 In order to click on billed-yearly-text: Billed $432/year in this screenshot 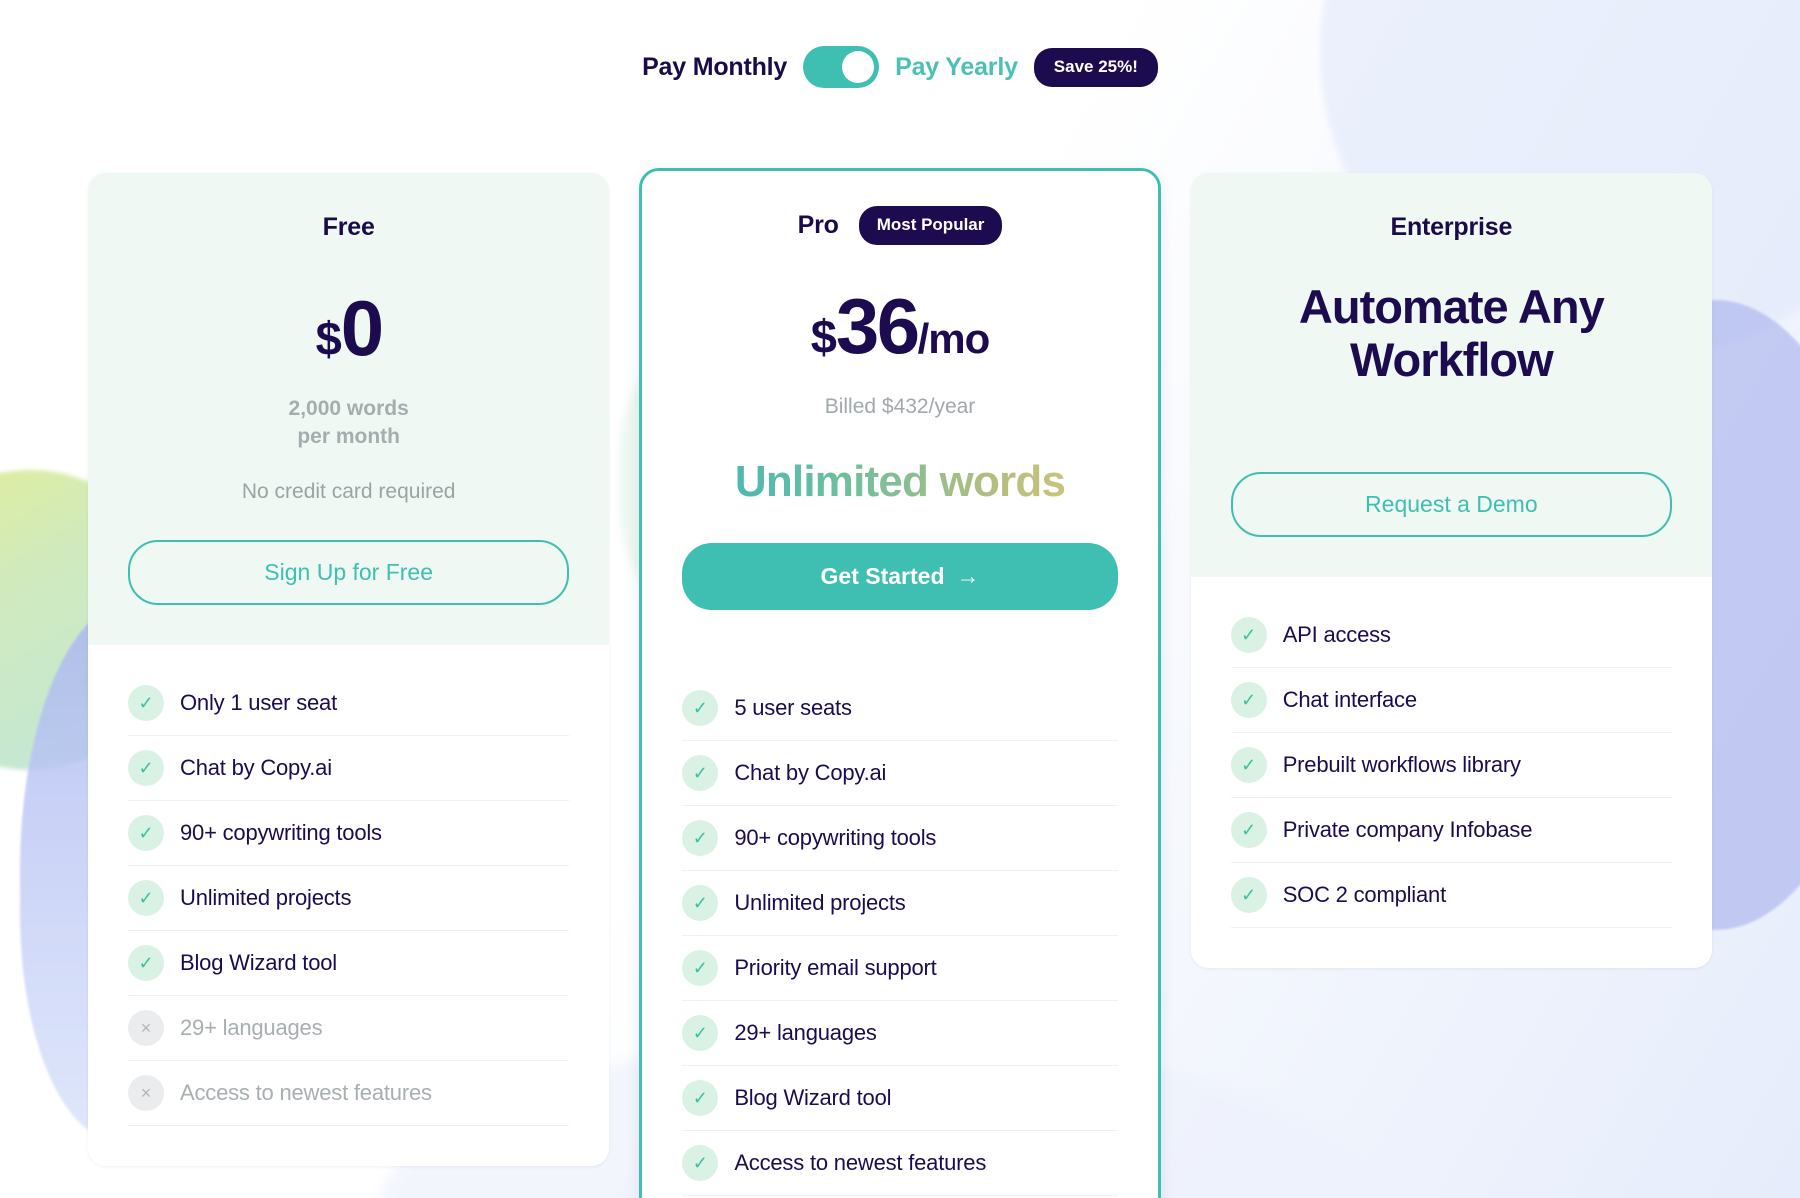, I will do `click(900, 406)`.